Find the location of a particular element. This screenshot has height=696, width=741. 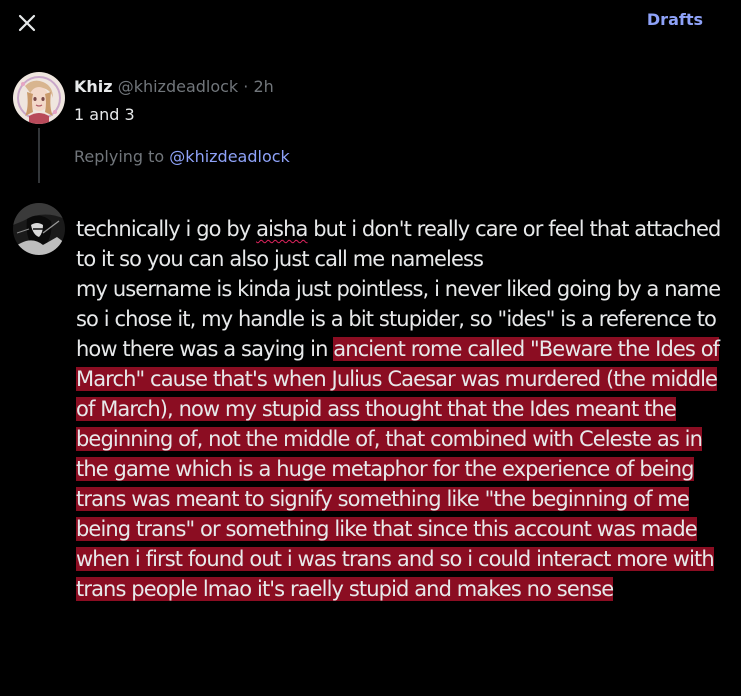

parent-author-handle: @khizdeadlock is located at coordinates (178, 86).